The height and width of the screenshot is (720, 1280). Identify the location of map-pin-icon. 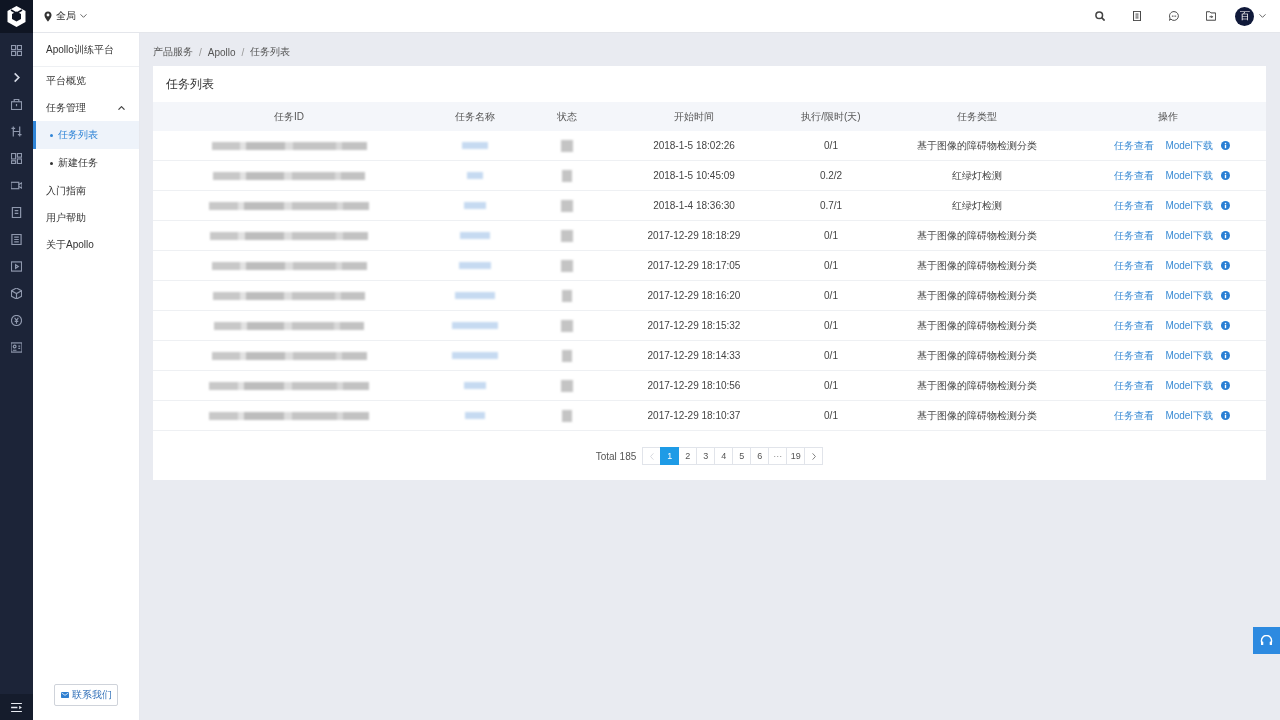
(48, 16).